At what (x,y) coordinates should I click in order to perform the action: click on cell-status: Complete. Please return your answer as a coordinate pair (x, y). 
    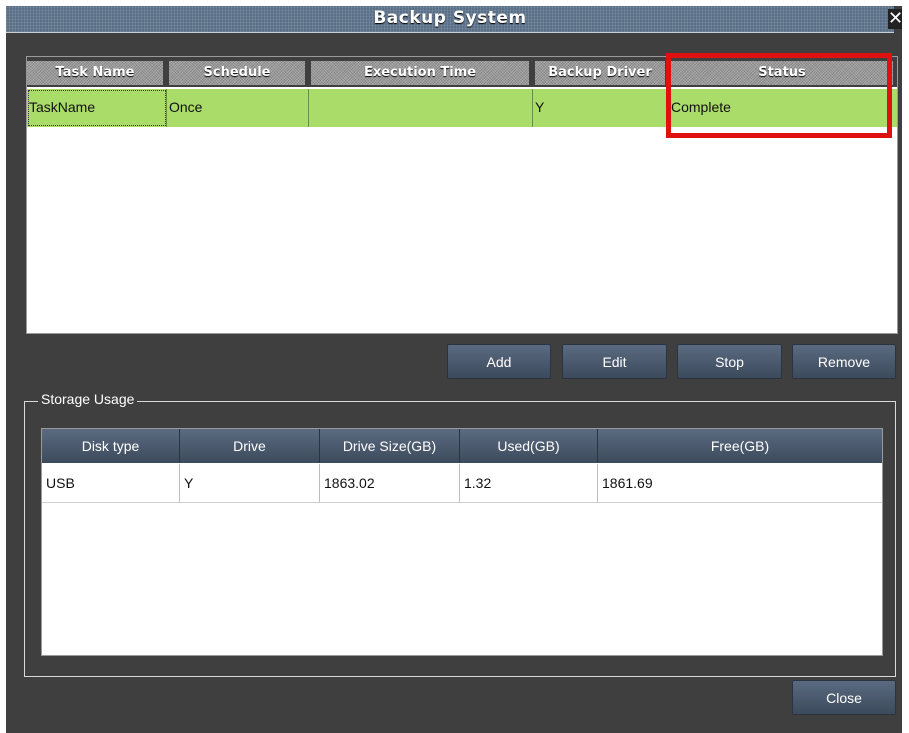
    Looking at the image, I should click on (701, 107).